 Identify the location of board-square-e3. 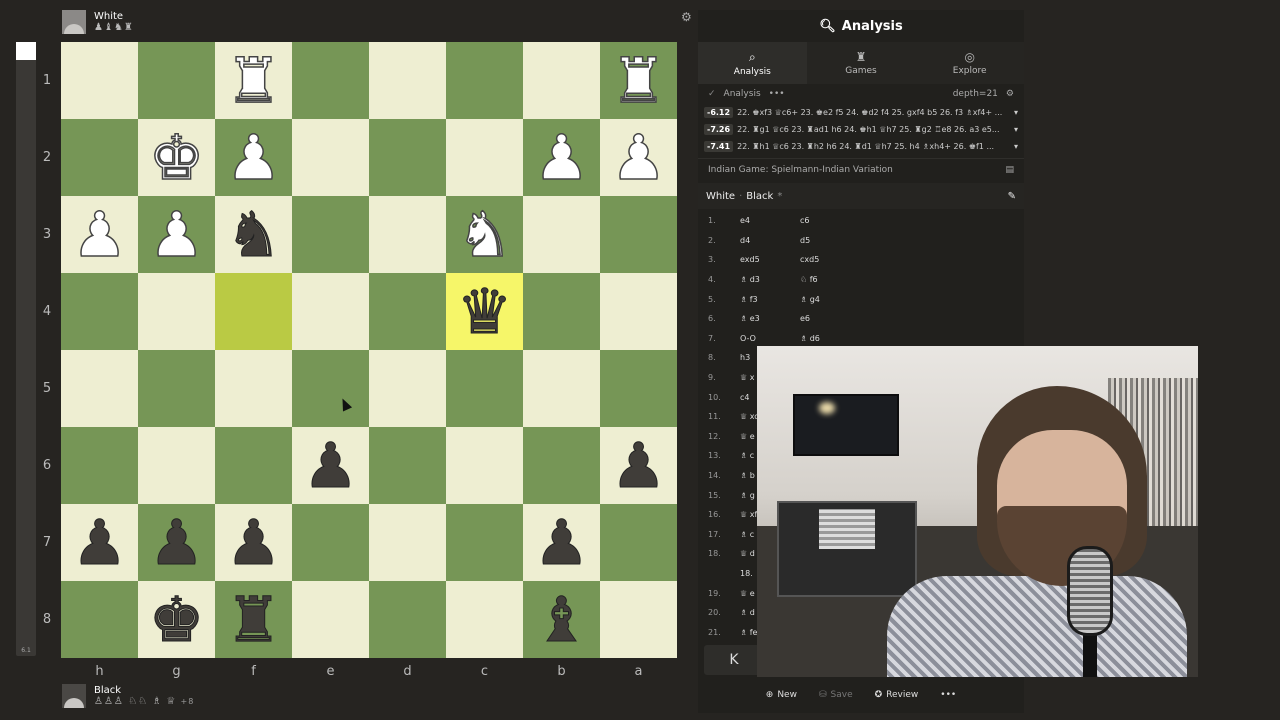
(330, 234).